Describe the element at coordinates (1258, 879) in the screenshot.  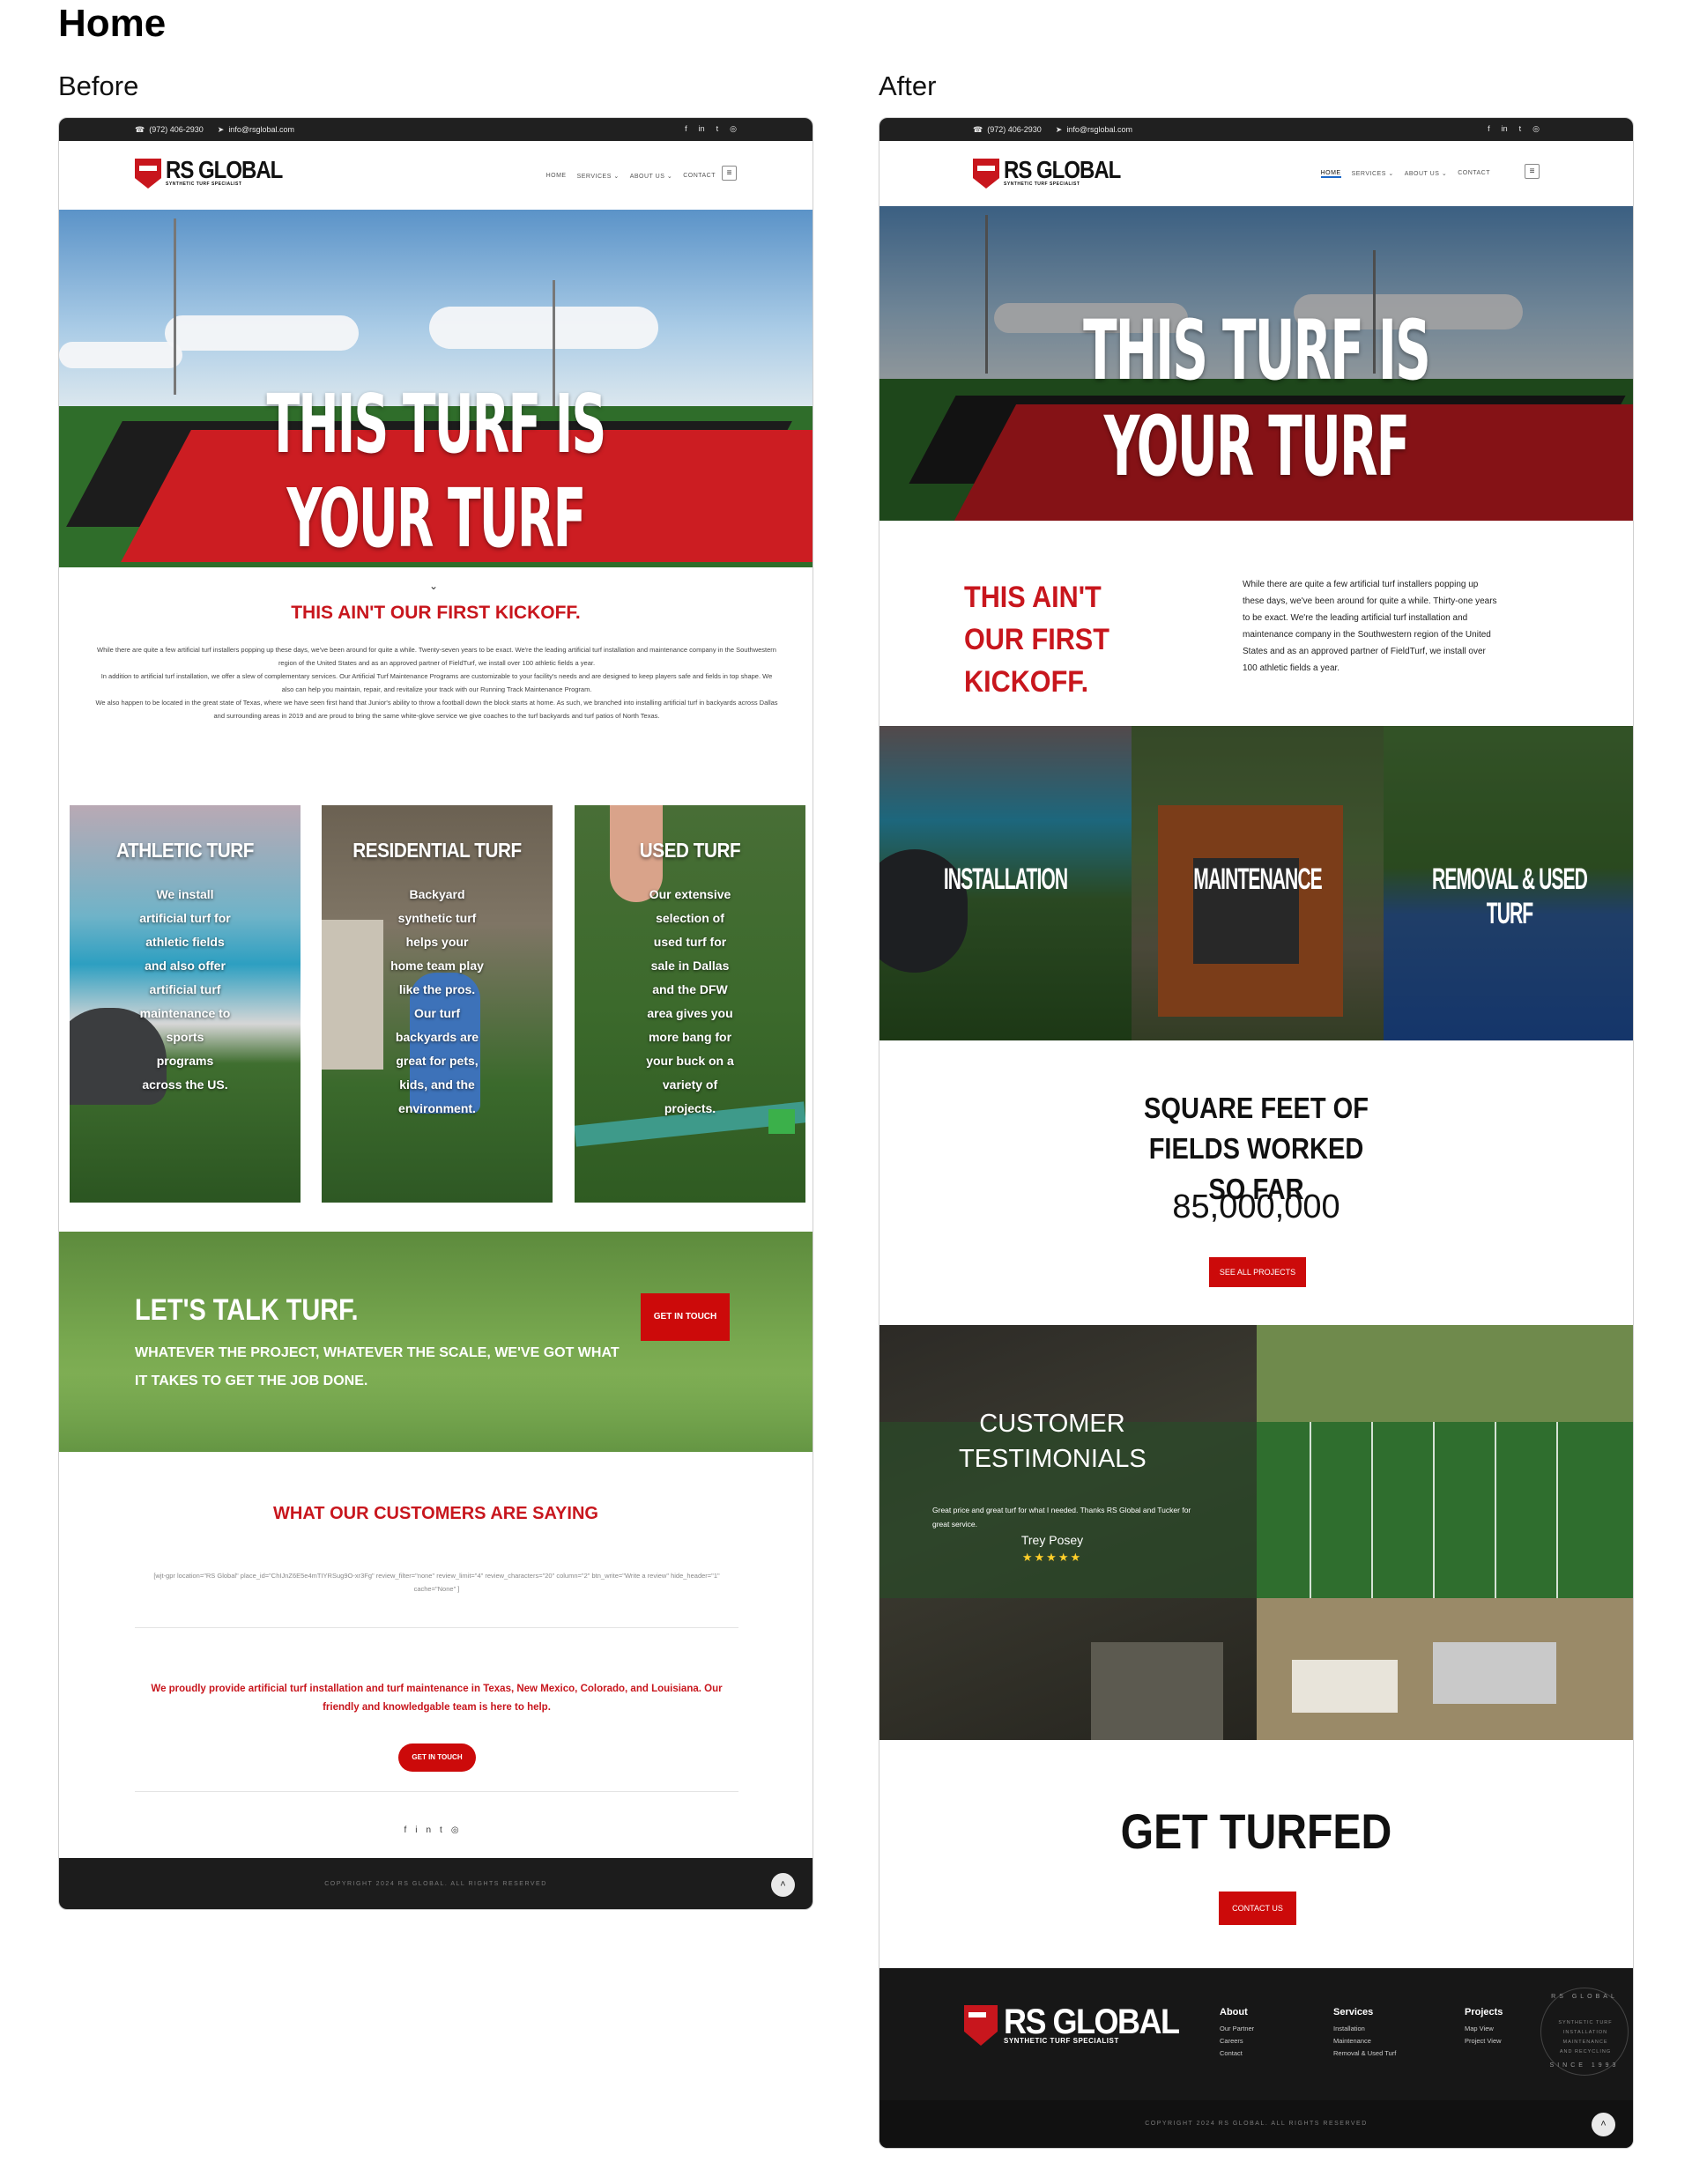
I see `tile-label: MAINTENANCE` at that location.